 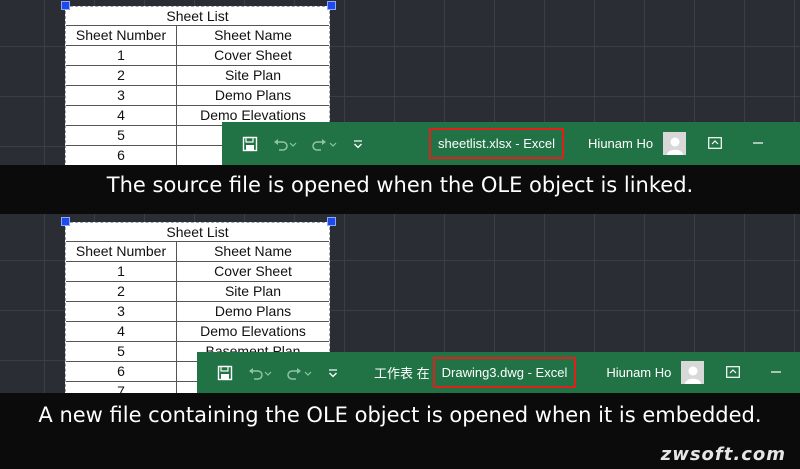 What do you see at coordinates (121, 387) in the screenshot?
I see `sheet-number-cell: 7` at bounding box center [121, 387].